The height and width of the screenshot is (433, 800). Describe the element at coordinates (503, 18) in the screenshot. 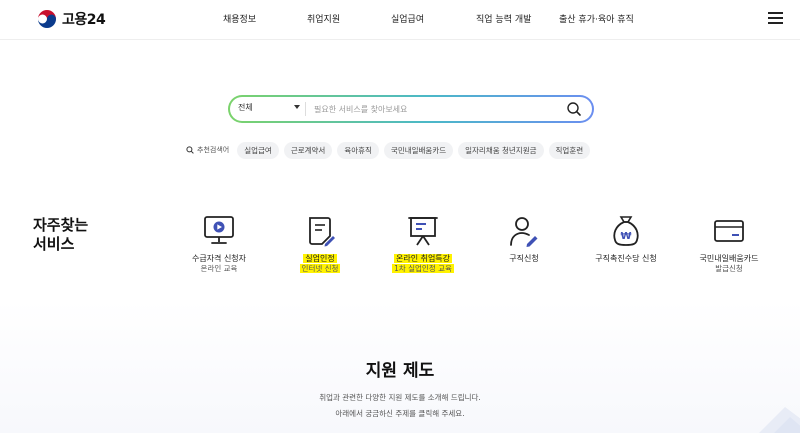

I see `nav-item-vocational-training: 직업 능력 개발` at that location.